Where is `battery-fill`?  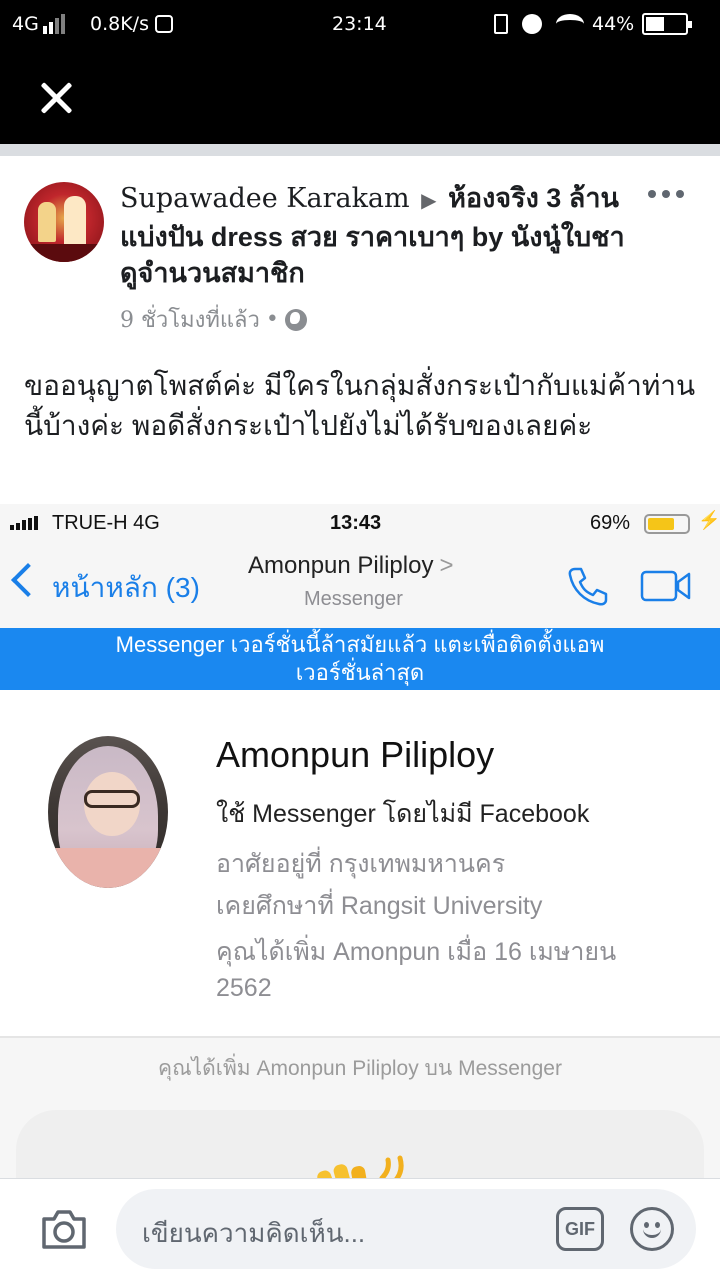 battery-fill is located at coordinates (655, 24).